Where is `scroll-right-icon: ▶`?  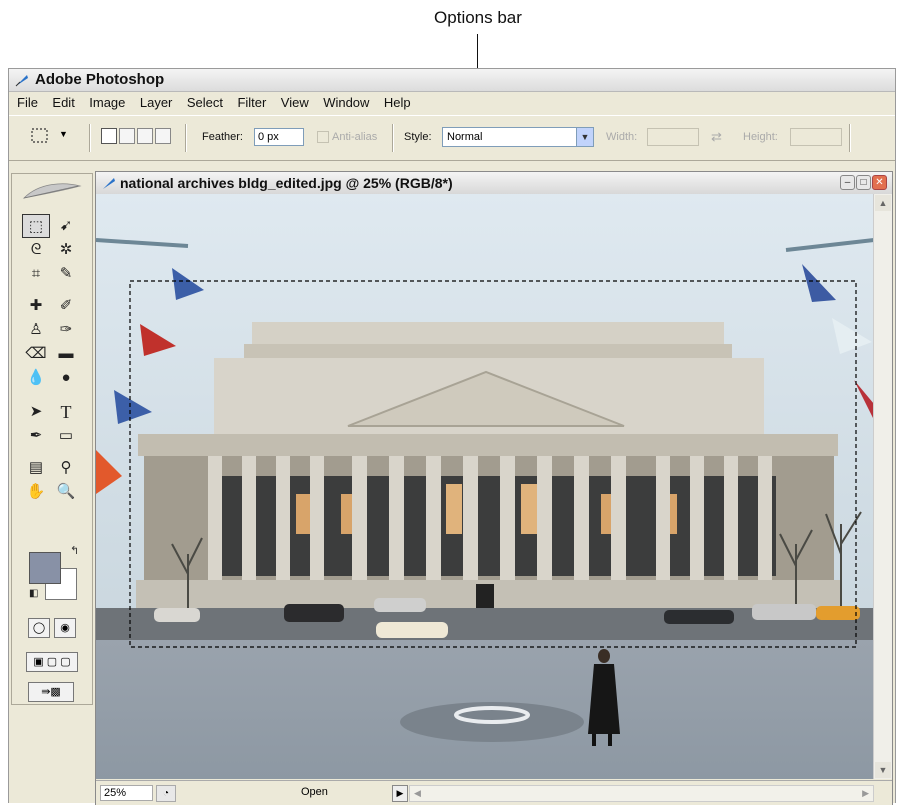
scroll-right-icon: ▶ is located at coordinates (865, 793).